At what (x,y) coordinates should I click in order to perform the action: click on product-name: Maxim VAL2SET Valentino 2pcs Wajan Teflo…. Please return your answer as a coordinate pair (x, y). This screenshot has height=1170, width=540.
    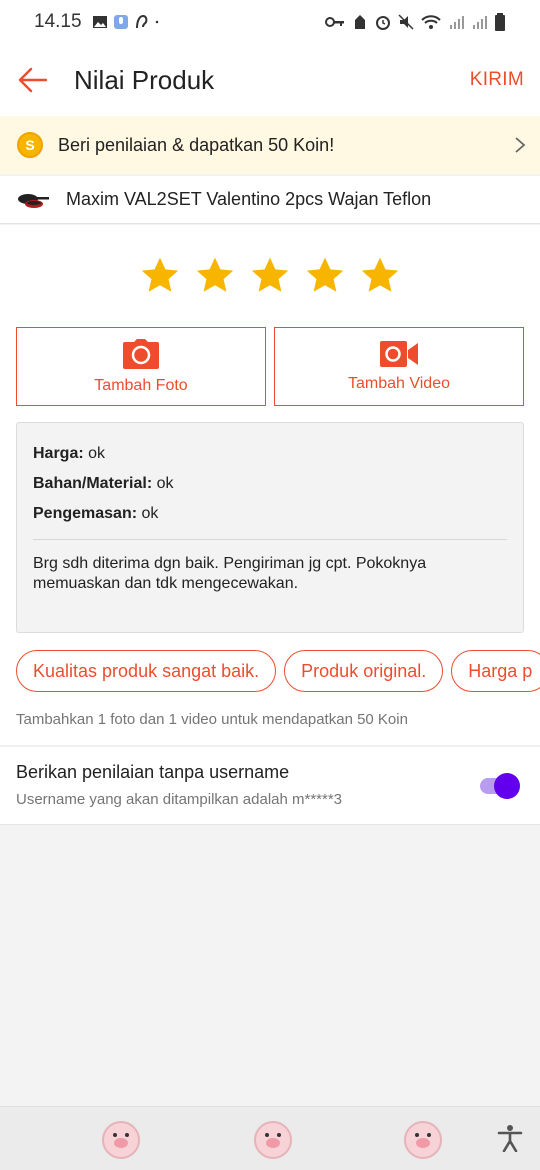
    Looking at the image, I should click on (249, 199).